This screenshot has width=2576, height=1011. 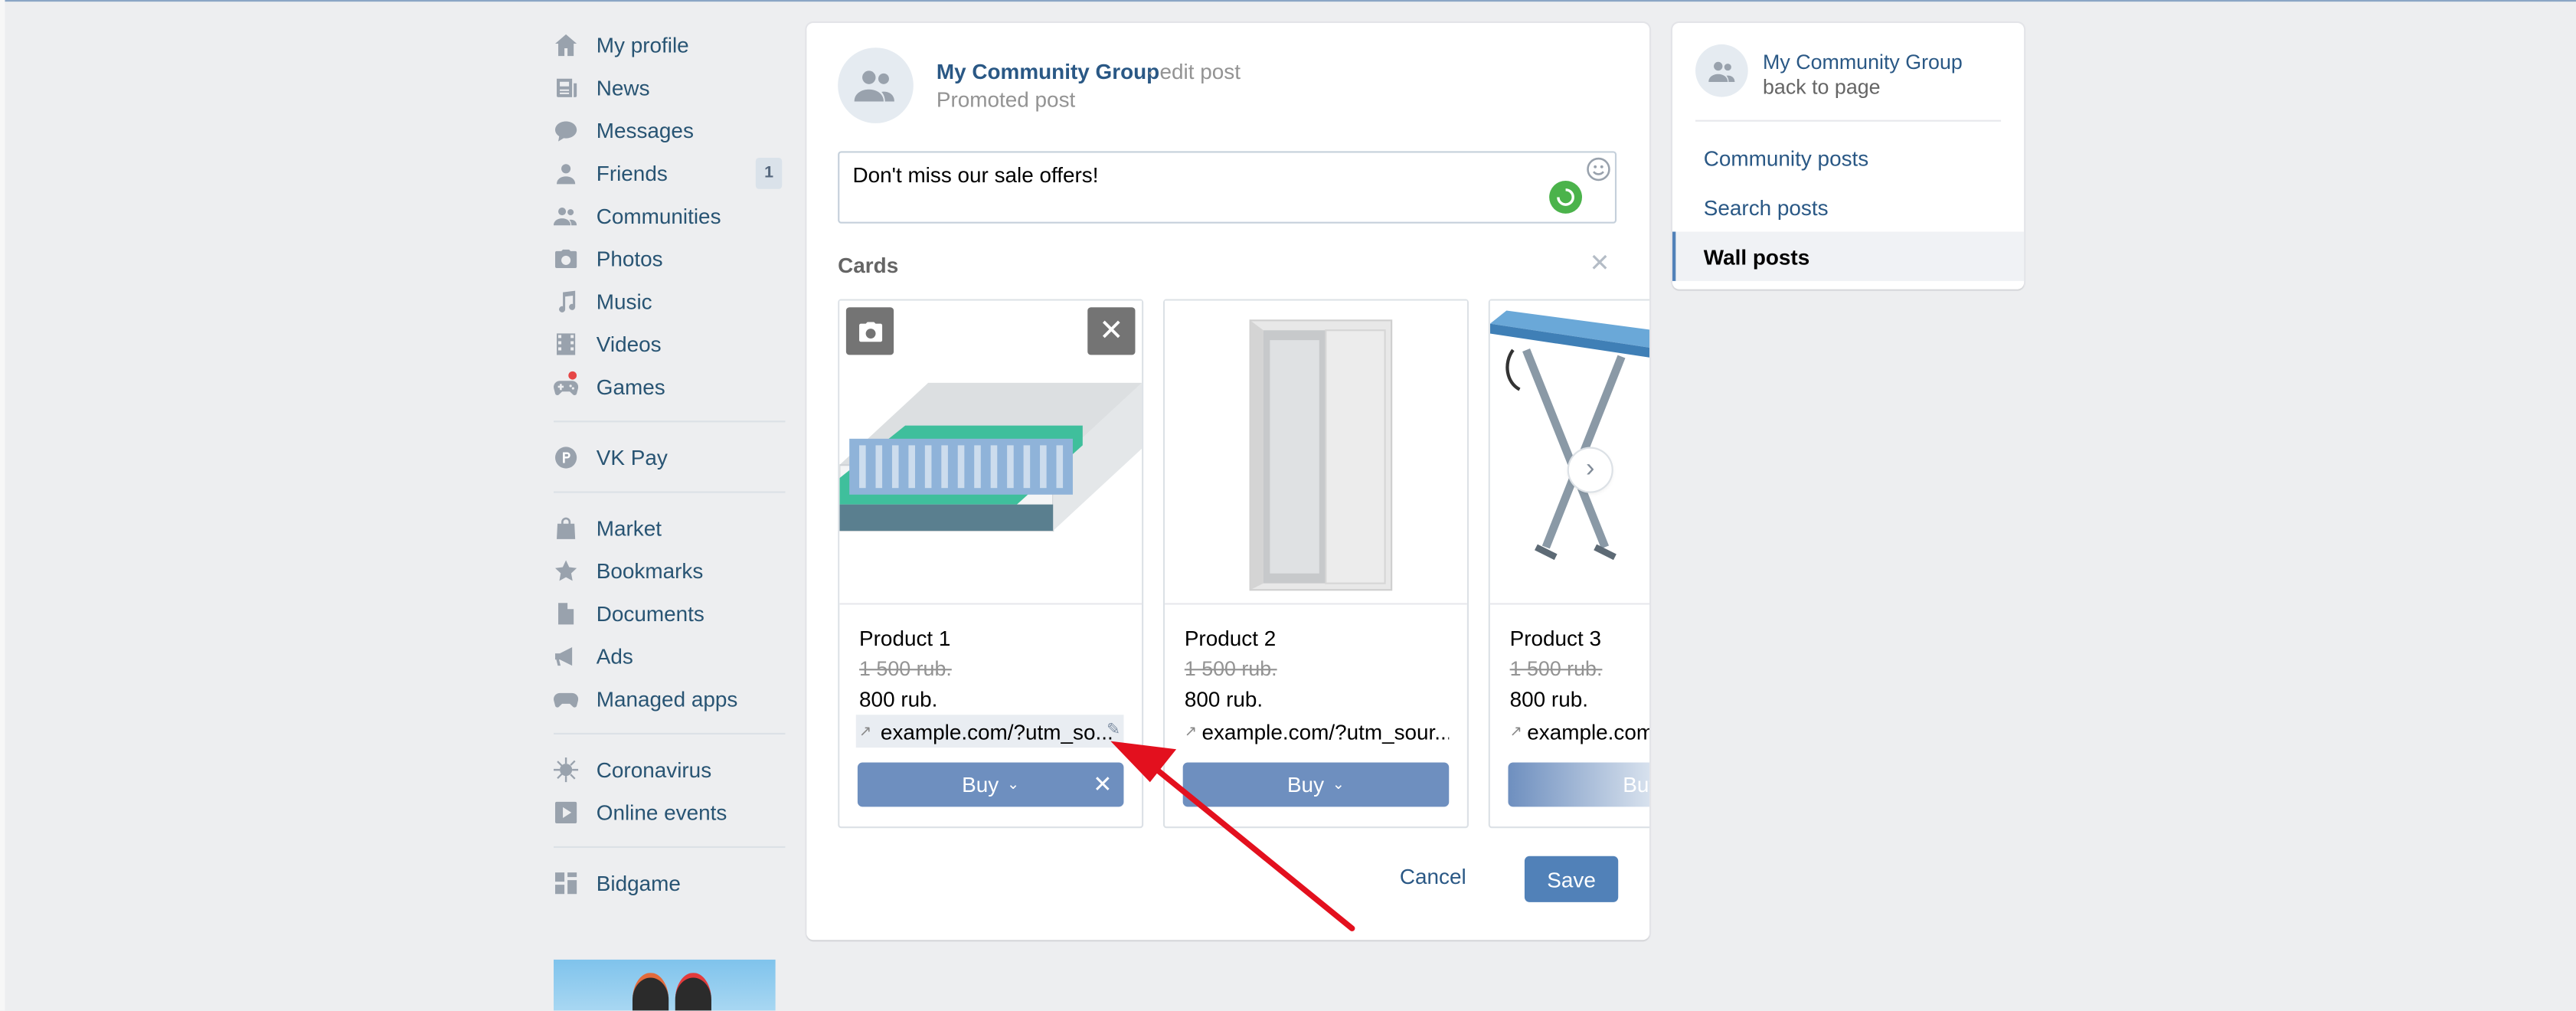 I want to click on right-group-name-link: My Community Group, so click(x=1863, y=62).